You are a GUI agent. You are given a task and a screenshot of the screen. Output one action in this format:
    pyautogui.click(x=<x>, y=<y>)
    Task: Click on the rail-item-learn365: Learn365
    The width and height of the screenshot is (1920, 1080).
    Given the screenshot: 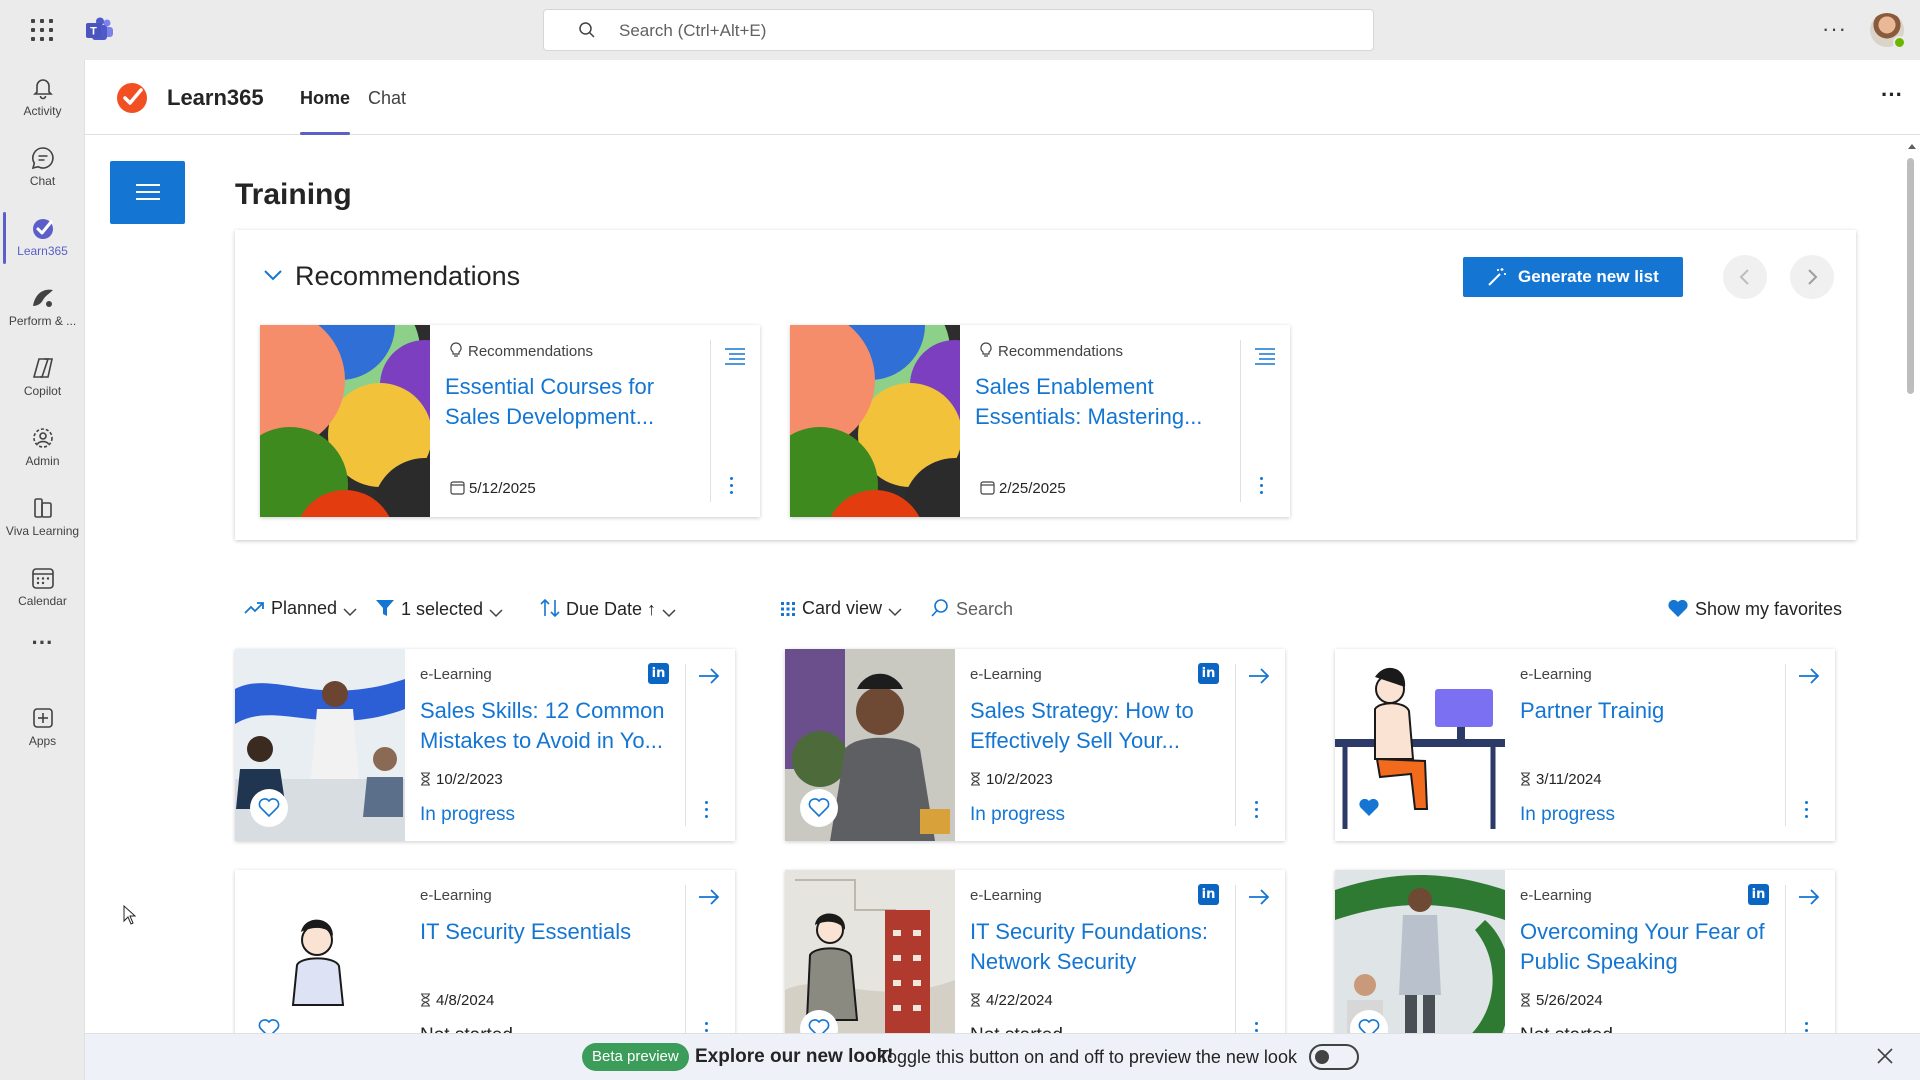 What is the action you would take?
    pyautogui.click(x=42, y=239)
    